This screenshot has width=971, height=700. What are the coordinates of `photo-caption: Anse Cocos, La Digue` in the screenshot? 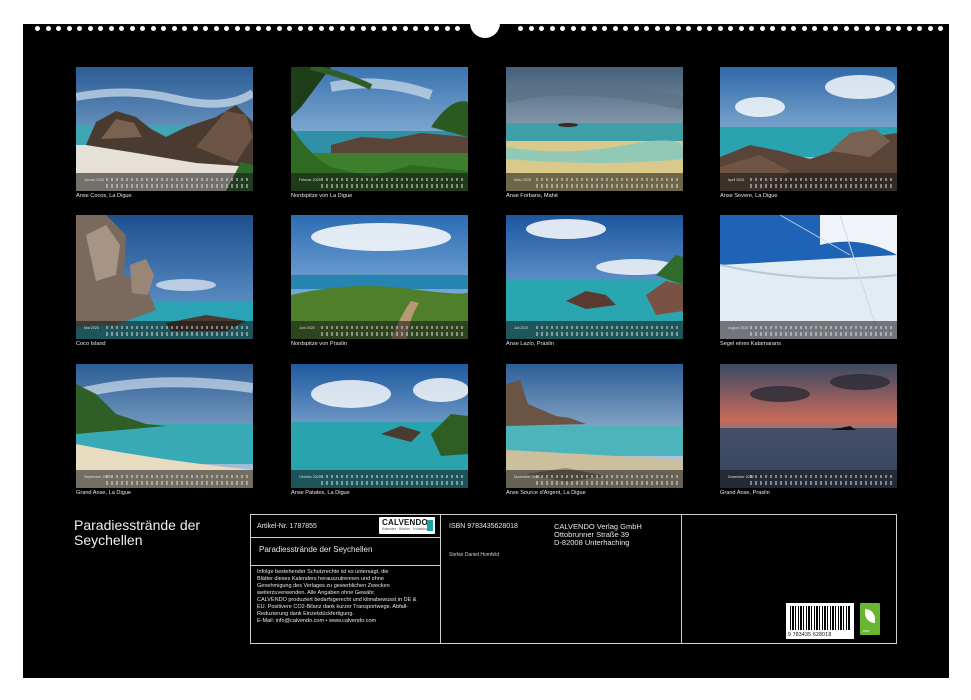 It's located at (104, 196).